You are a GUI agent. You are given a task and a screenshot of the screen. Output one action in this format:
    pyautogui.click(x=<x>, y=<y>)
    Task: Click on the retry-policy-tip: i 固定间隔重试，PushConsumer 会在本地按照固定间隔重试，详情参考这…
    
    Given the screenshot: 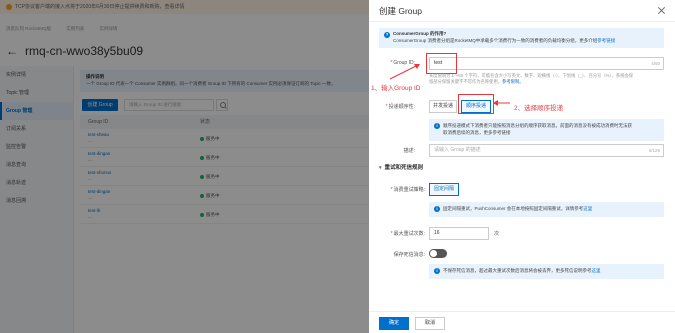 What is the action you would take?
    pyautogui.click(x=546, y=209)
    